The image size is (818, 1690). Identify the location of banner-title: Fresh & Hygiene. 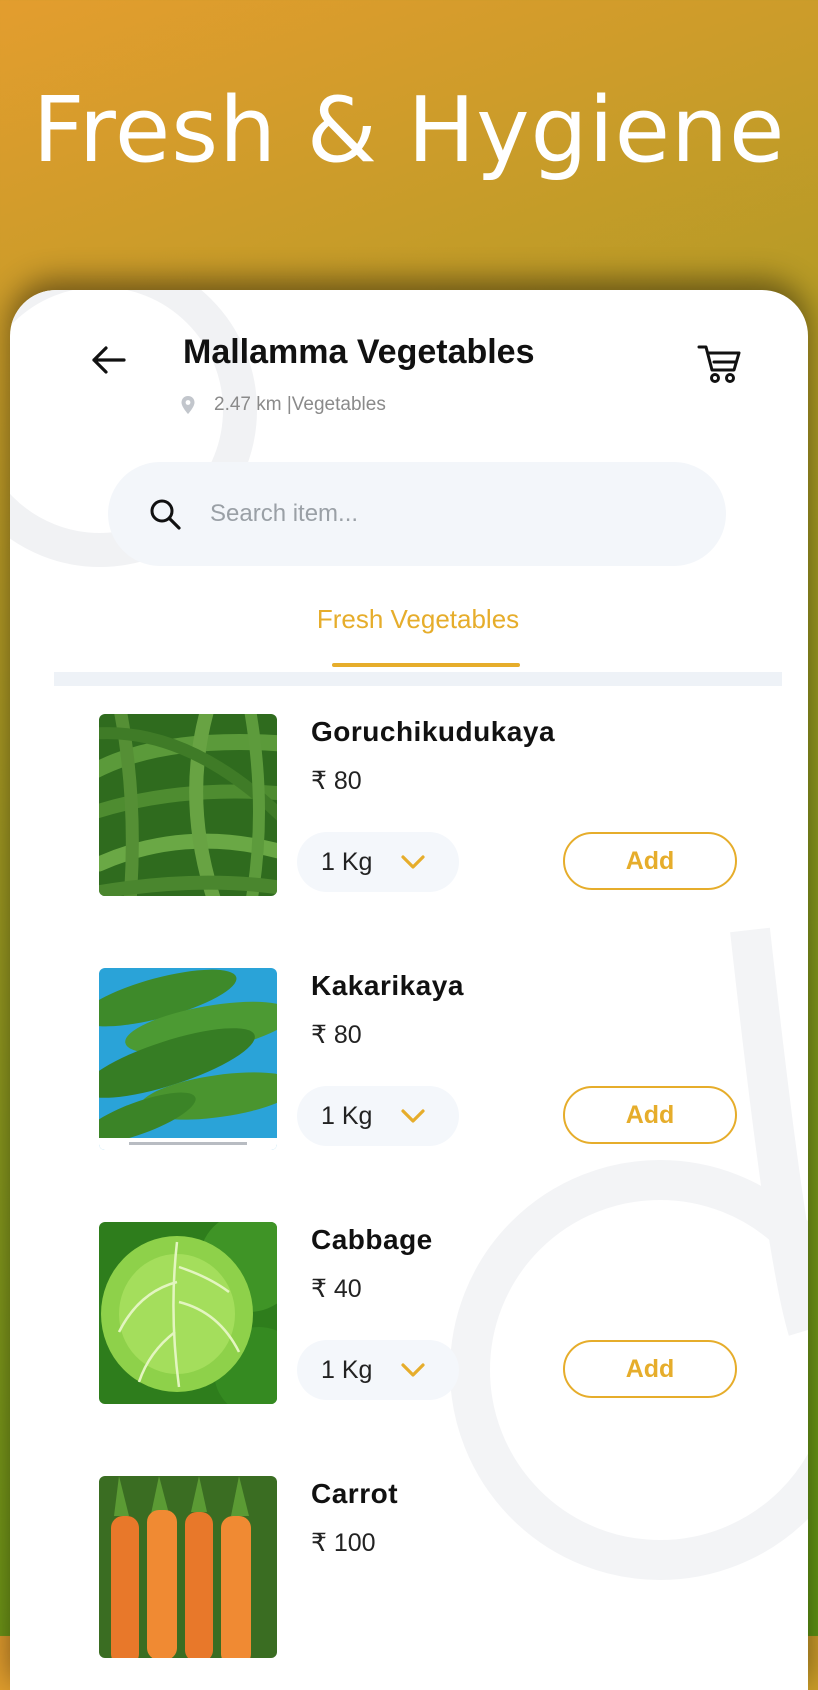
(409, 130).